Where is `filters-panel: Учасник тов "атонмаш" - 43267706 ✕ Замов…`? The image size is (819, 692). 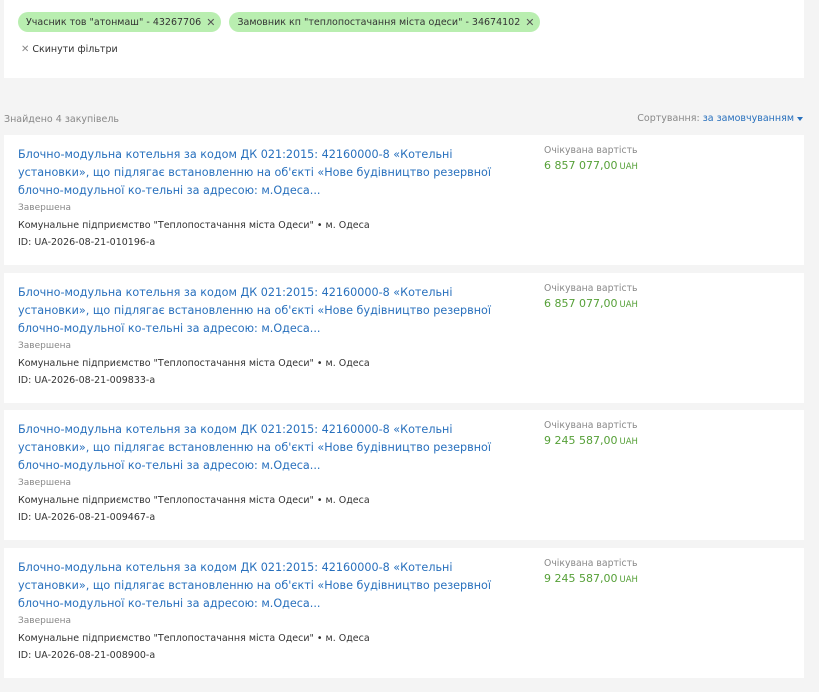 filters-panel: Учасник тов "атонмаш" - 43267706 ✕ Замов… is located at coordinates (404, 39).